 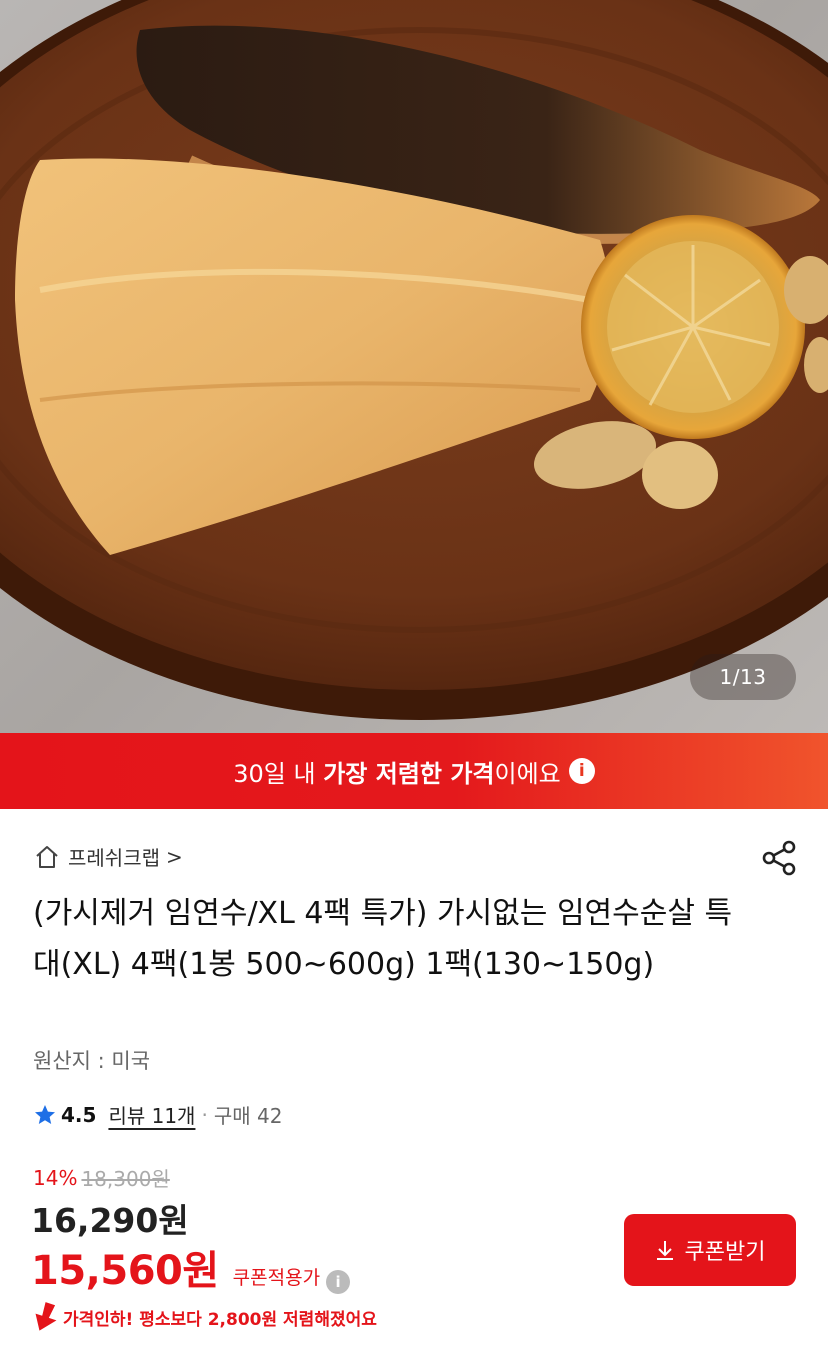 What do you see at coordinates (92, 1061) in the screenshot?
I see `origin-label: 원산지 : 미국` at bounding box center [92, 1061].